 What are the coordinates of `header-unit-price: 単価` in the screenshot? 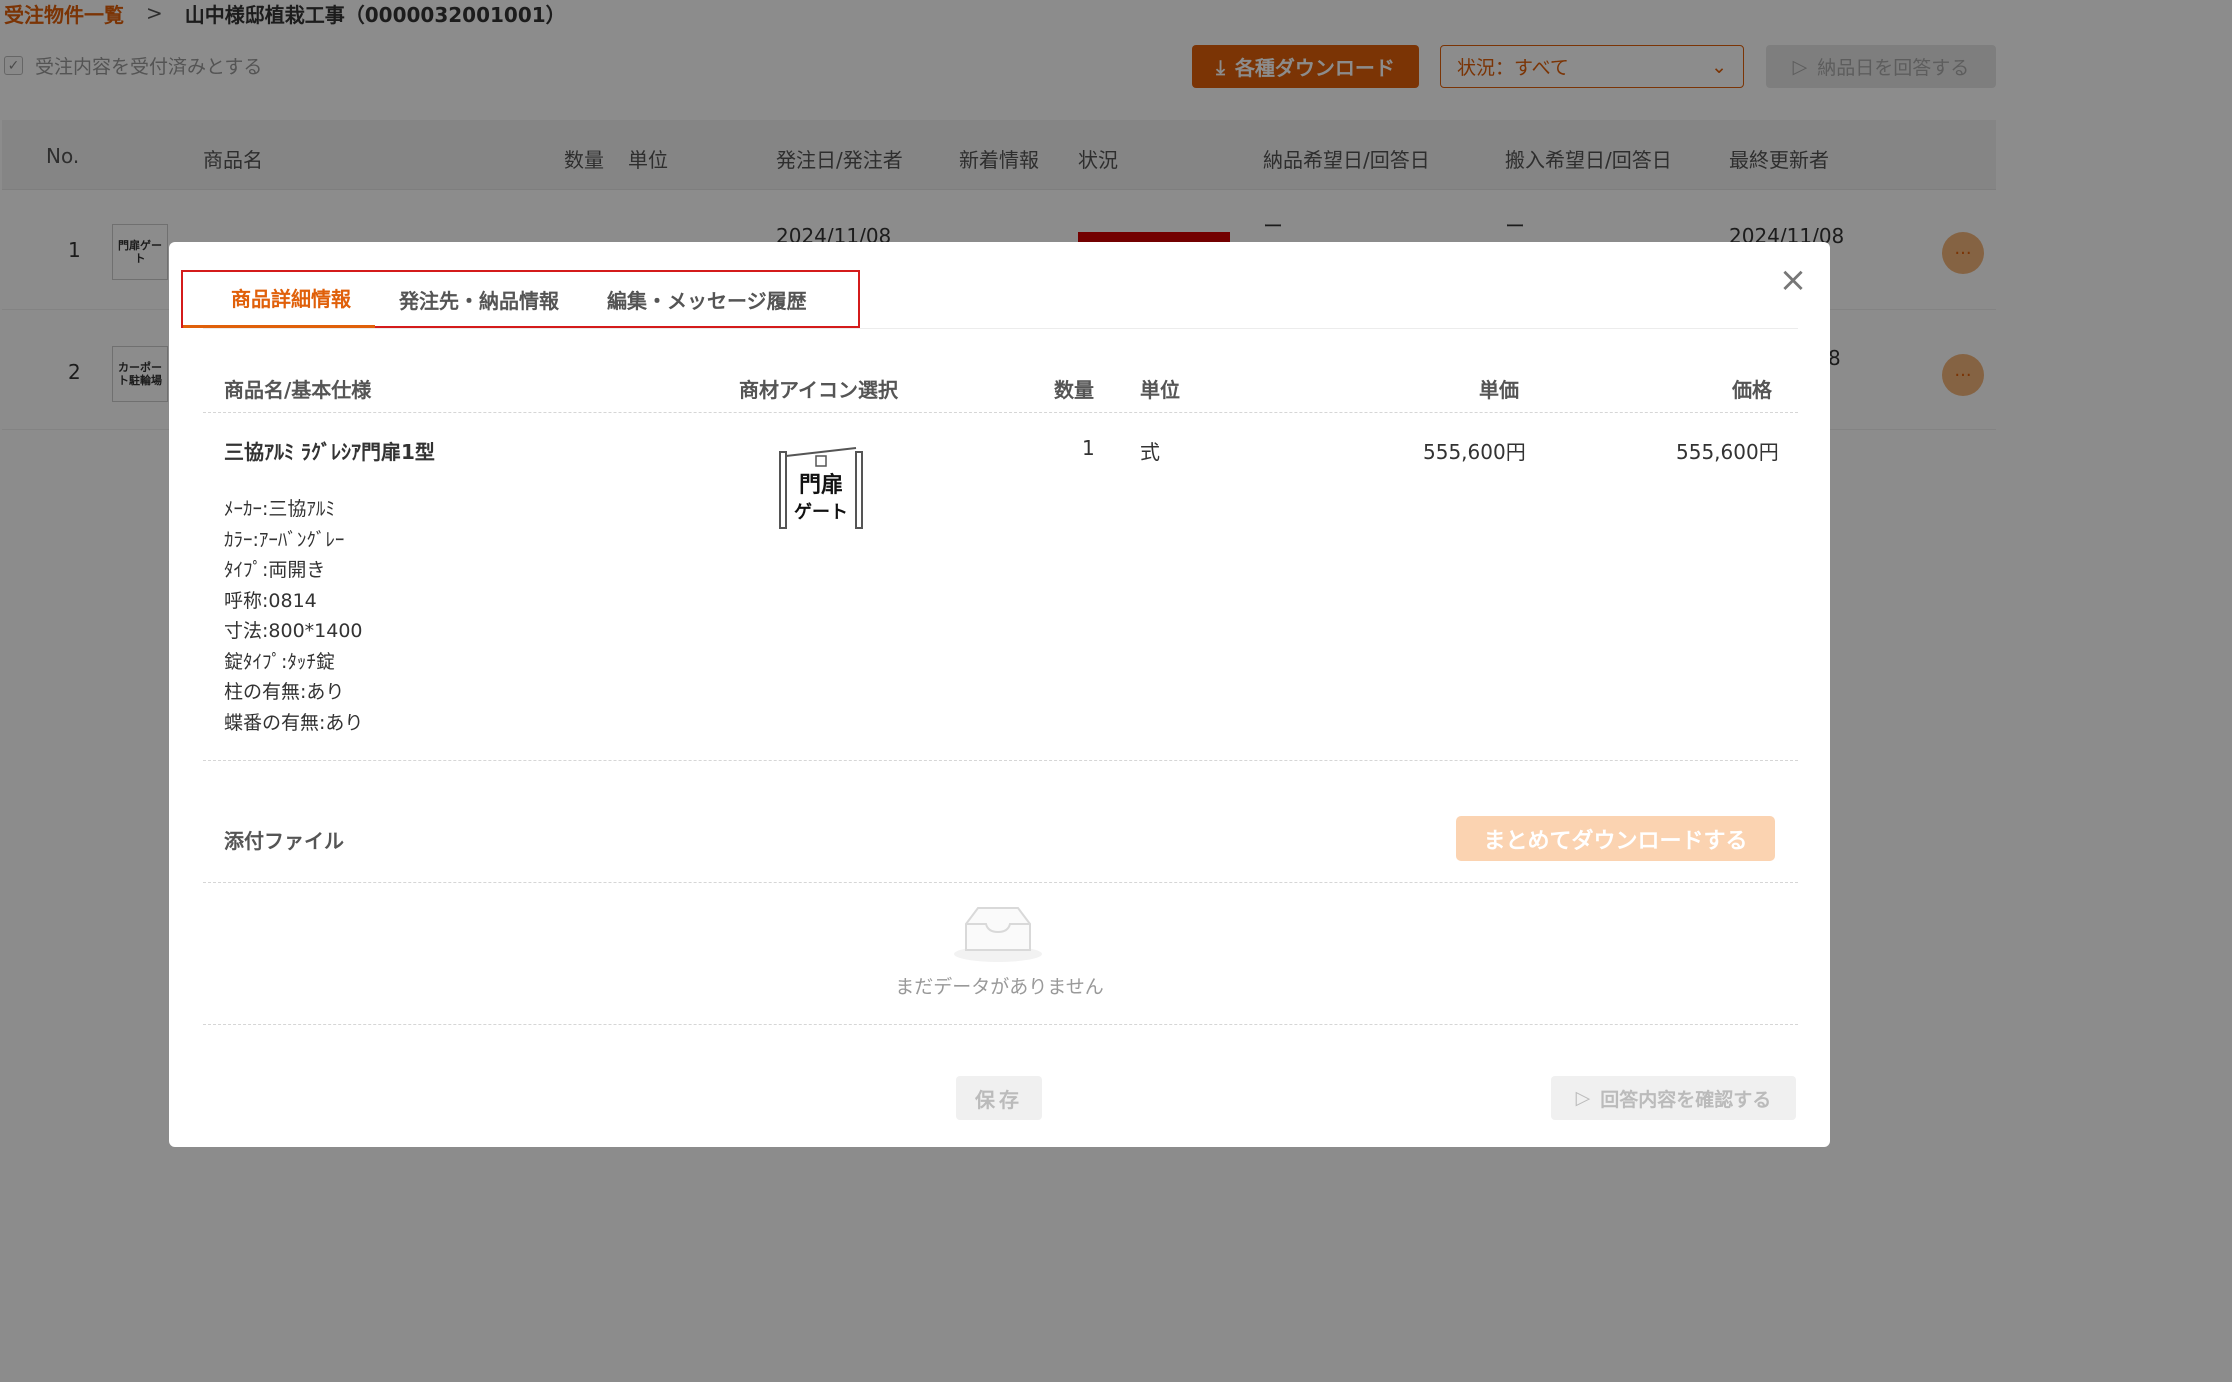 It's located at (1499, 390).